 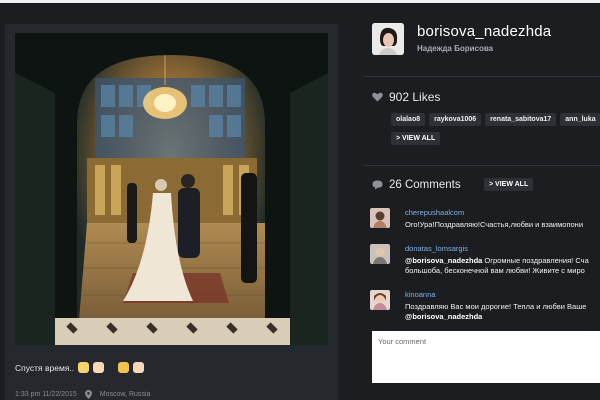 I want to click on likes-summary: 902 Likes, so click(x=406, y=97).